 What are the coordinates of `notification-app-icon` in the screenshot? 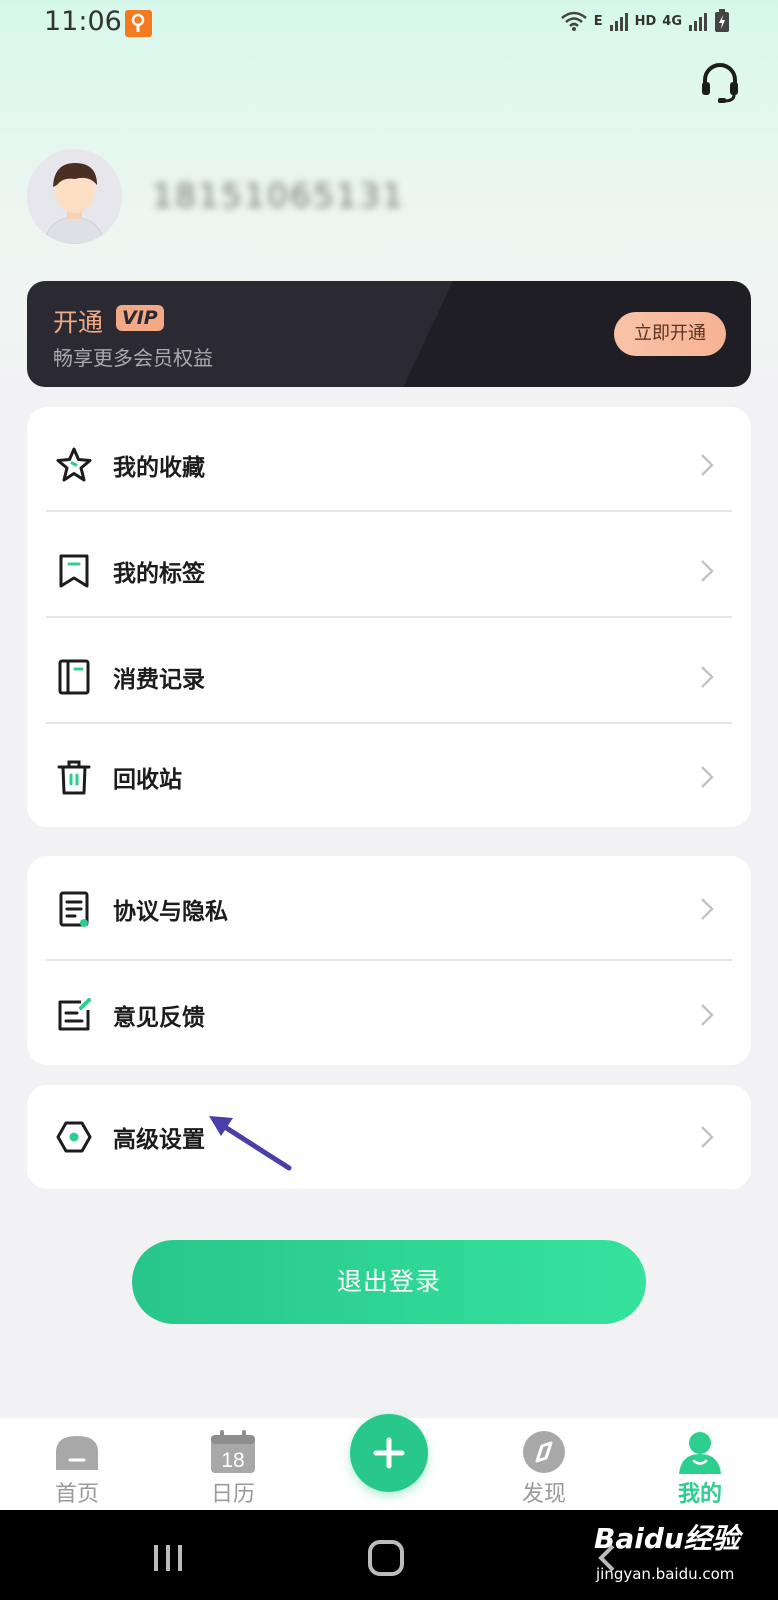 It's located at (138, 23).